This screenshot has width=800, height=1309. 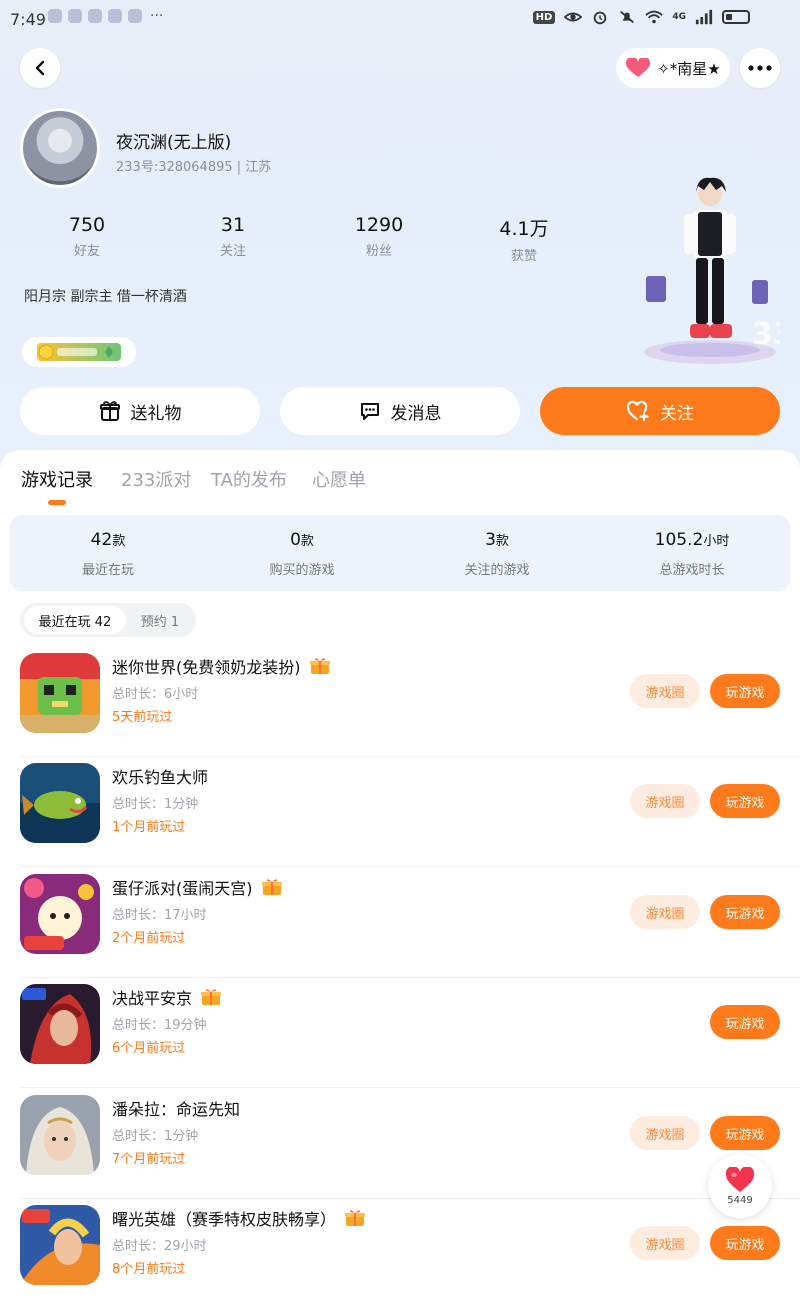 What do you see at coordinates (400, 1033) in the screenshot?
I see `game-list-item: 决战平安京 总时长：19分钟 6个月前玩过 玩游戏` at bounding box center [400, 1033].